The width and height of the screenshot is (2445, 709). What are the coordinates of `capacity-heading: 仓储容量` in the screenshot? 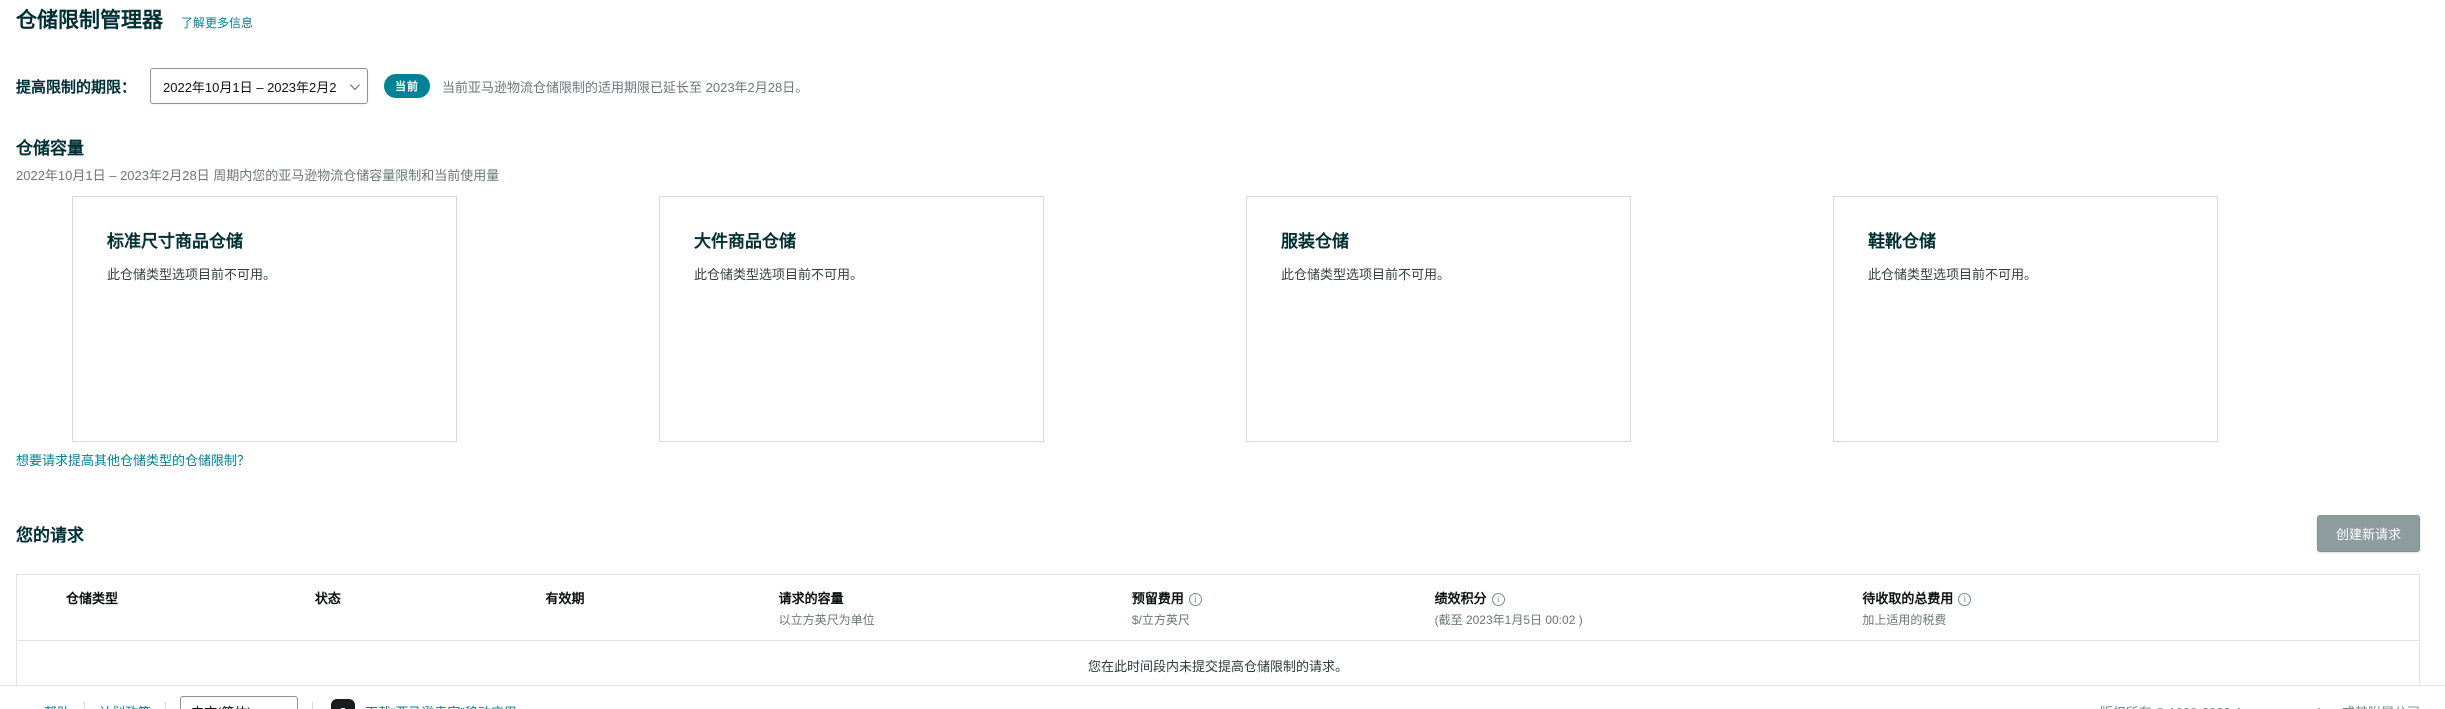 It's located at (50, 148).